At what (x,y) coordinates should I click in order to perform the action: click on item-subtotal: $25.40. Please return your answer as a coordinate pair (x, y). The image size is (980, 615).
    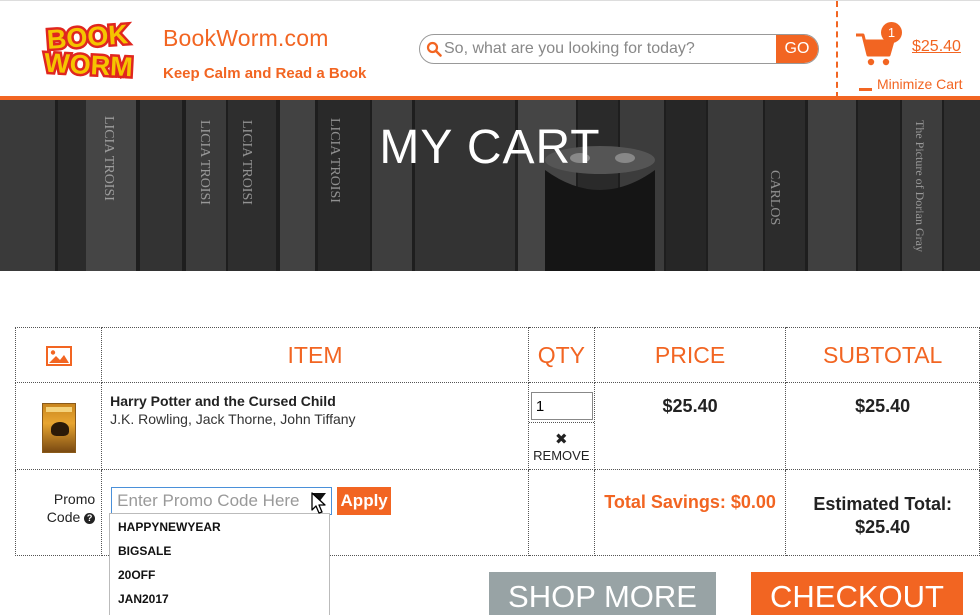
    Looking at the image, I should click on (883, 406).